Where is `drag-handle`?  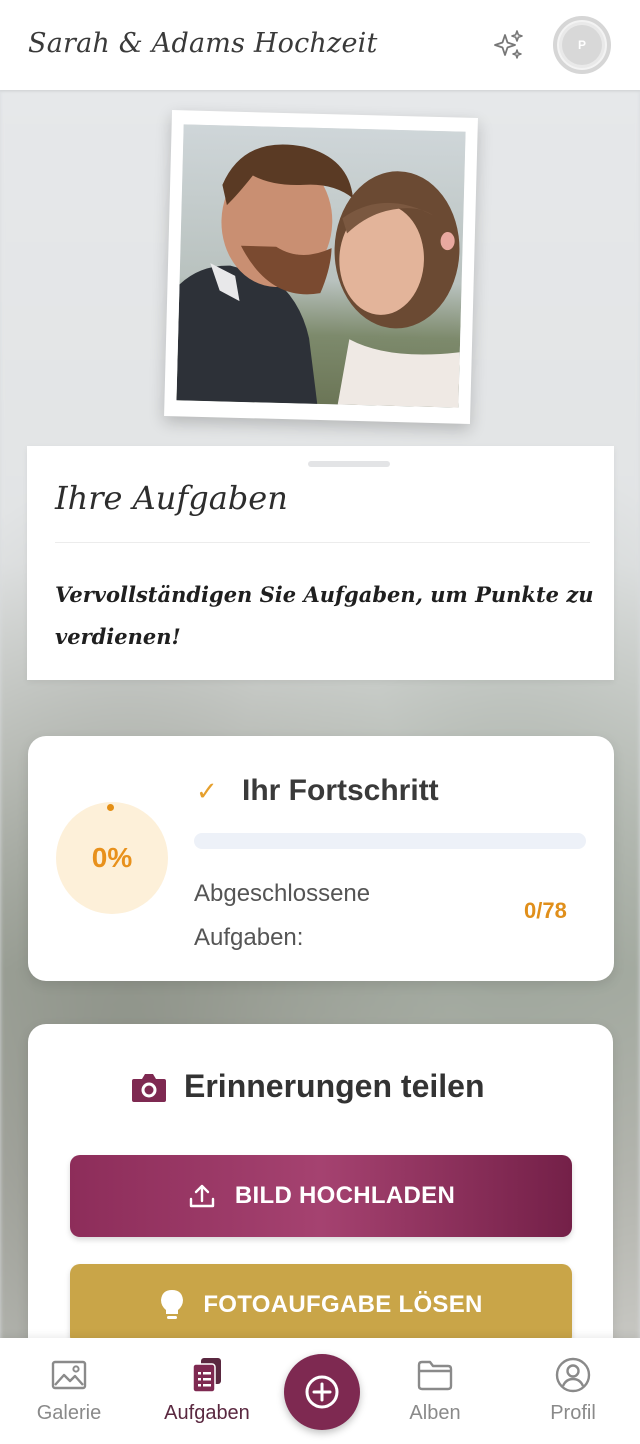 drag-handle is located at coordinates (349, 464).